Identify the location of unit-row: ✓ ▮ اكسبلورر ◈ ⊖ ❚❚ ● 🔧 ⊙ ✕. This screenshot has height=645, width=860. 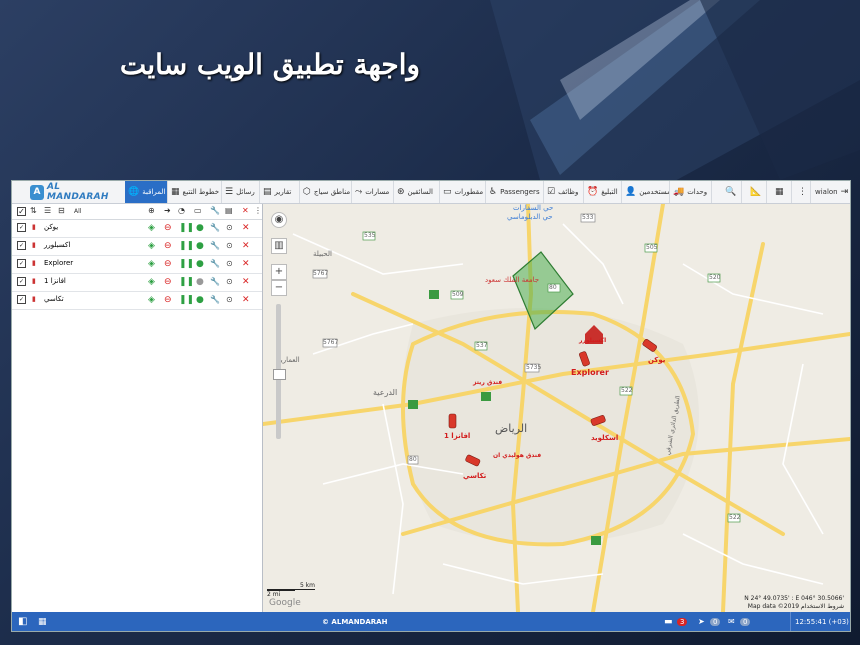
(137, 247).